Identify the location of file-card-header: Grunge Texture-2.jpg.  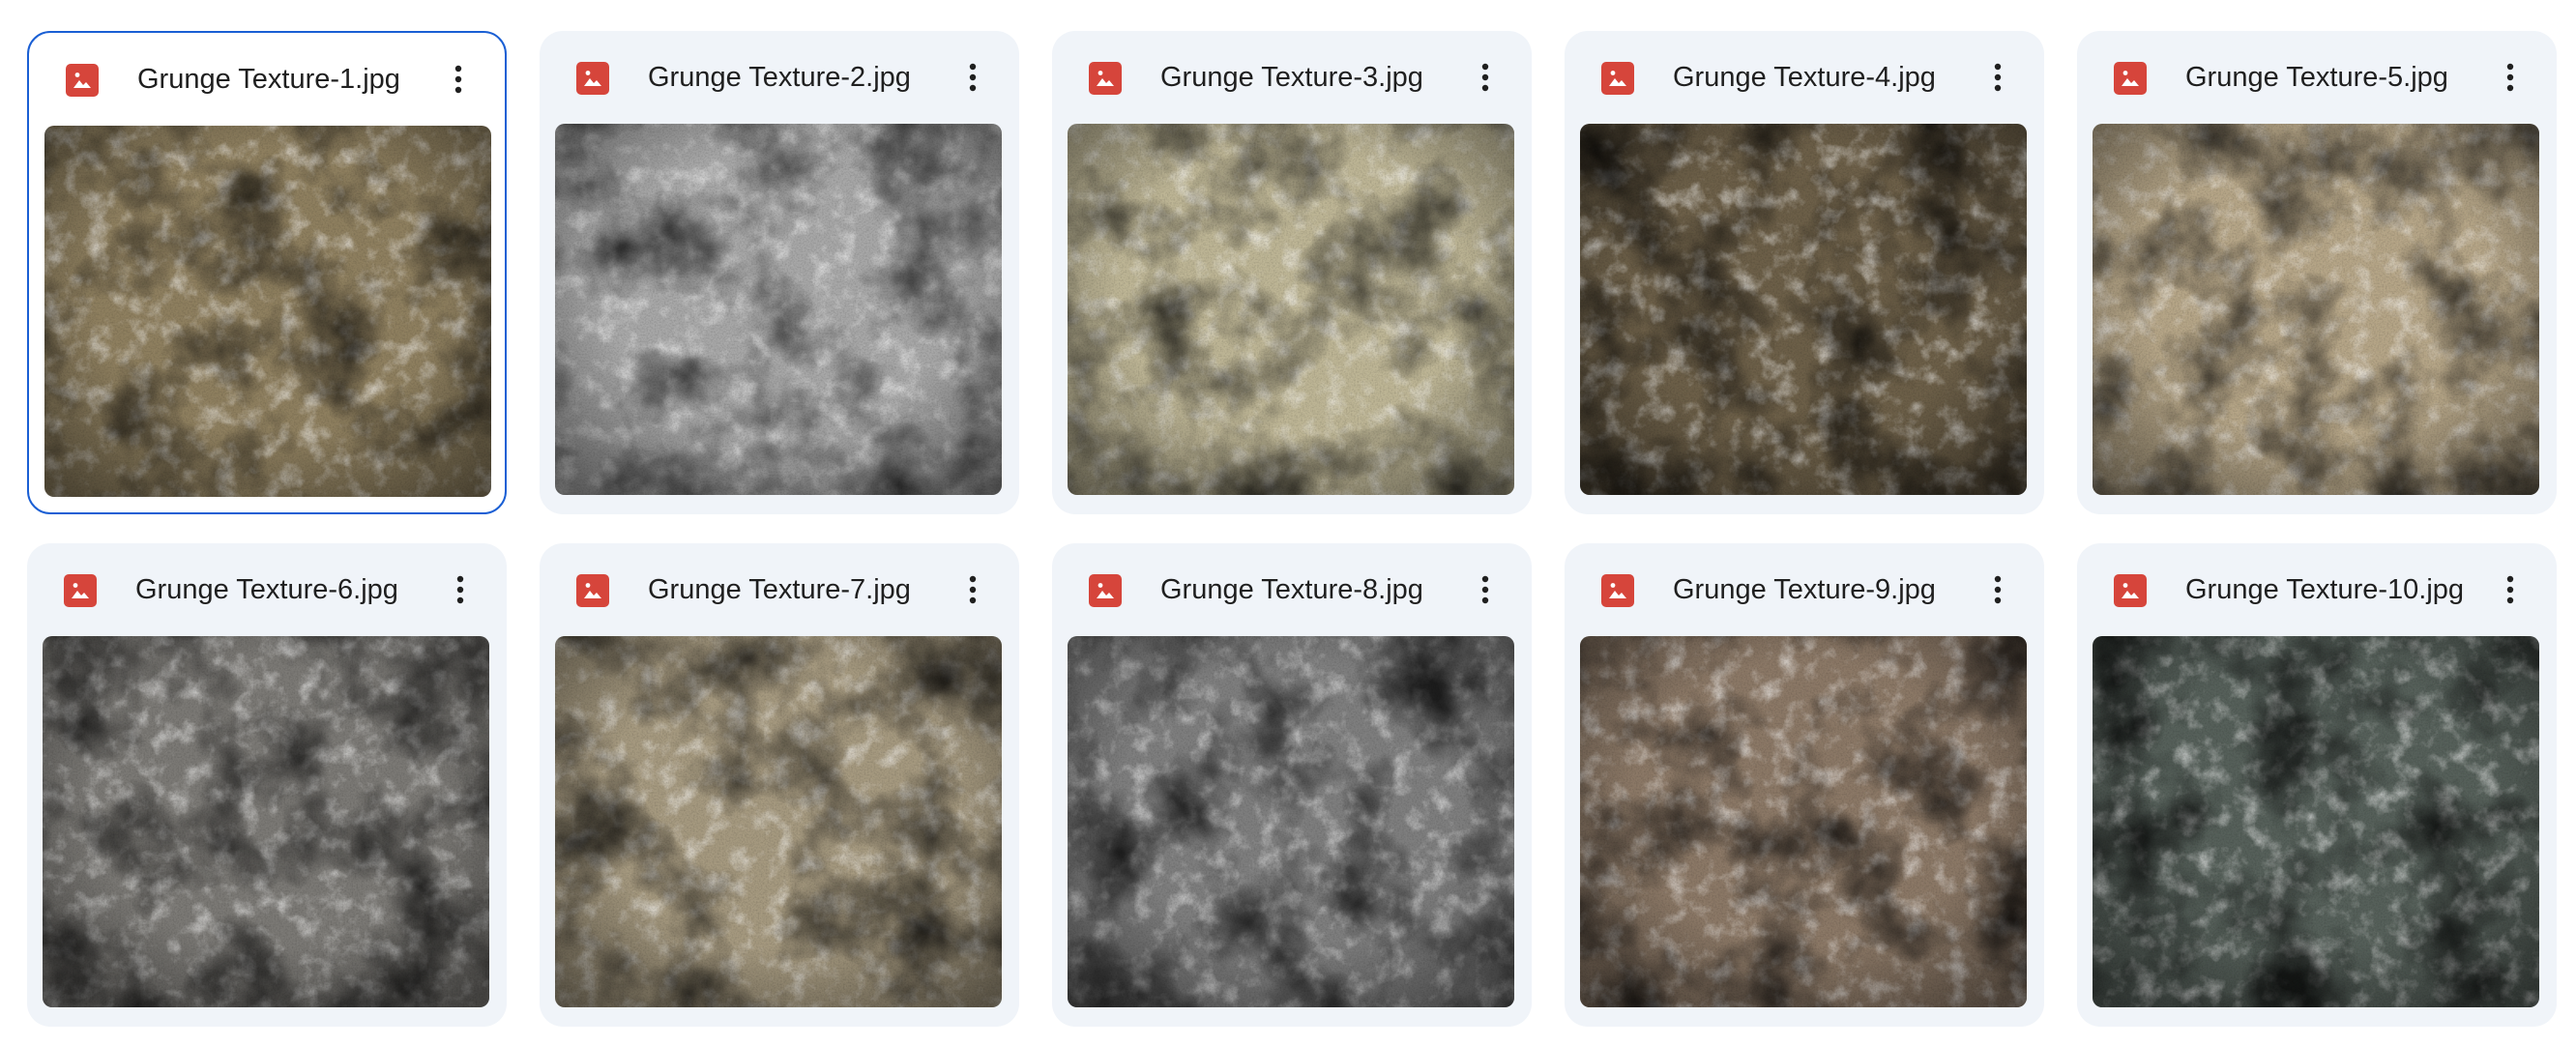
(779, 77).